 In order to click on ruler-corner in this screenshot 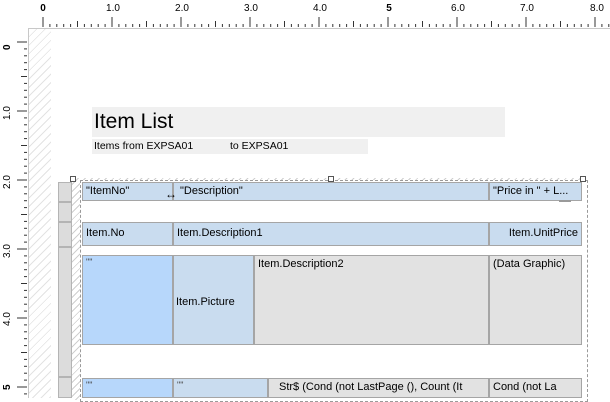, I will do `click(14, 14)`.